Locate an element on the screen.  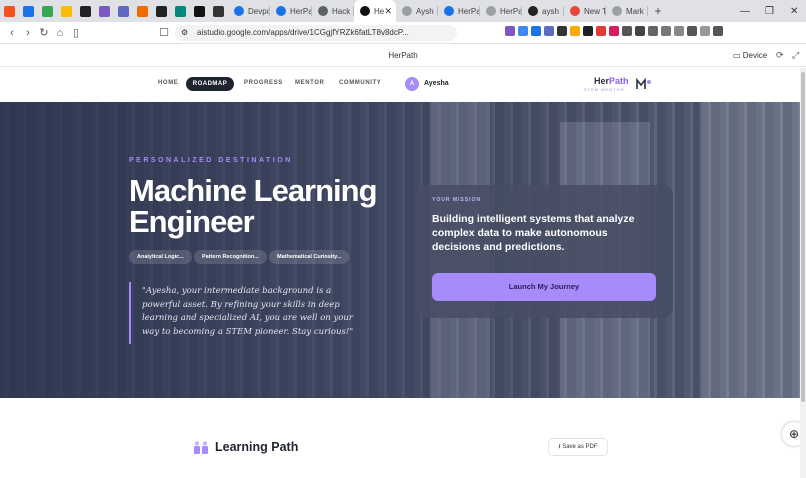
save-pdf-label: Save as PDF is located at coordinates (580, 447).